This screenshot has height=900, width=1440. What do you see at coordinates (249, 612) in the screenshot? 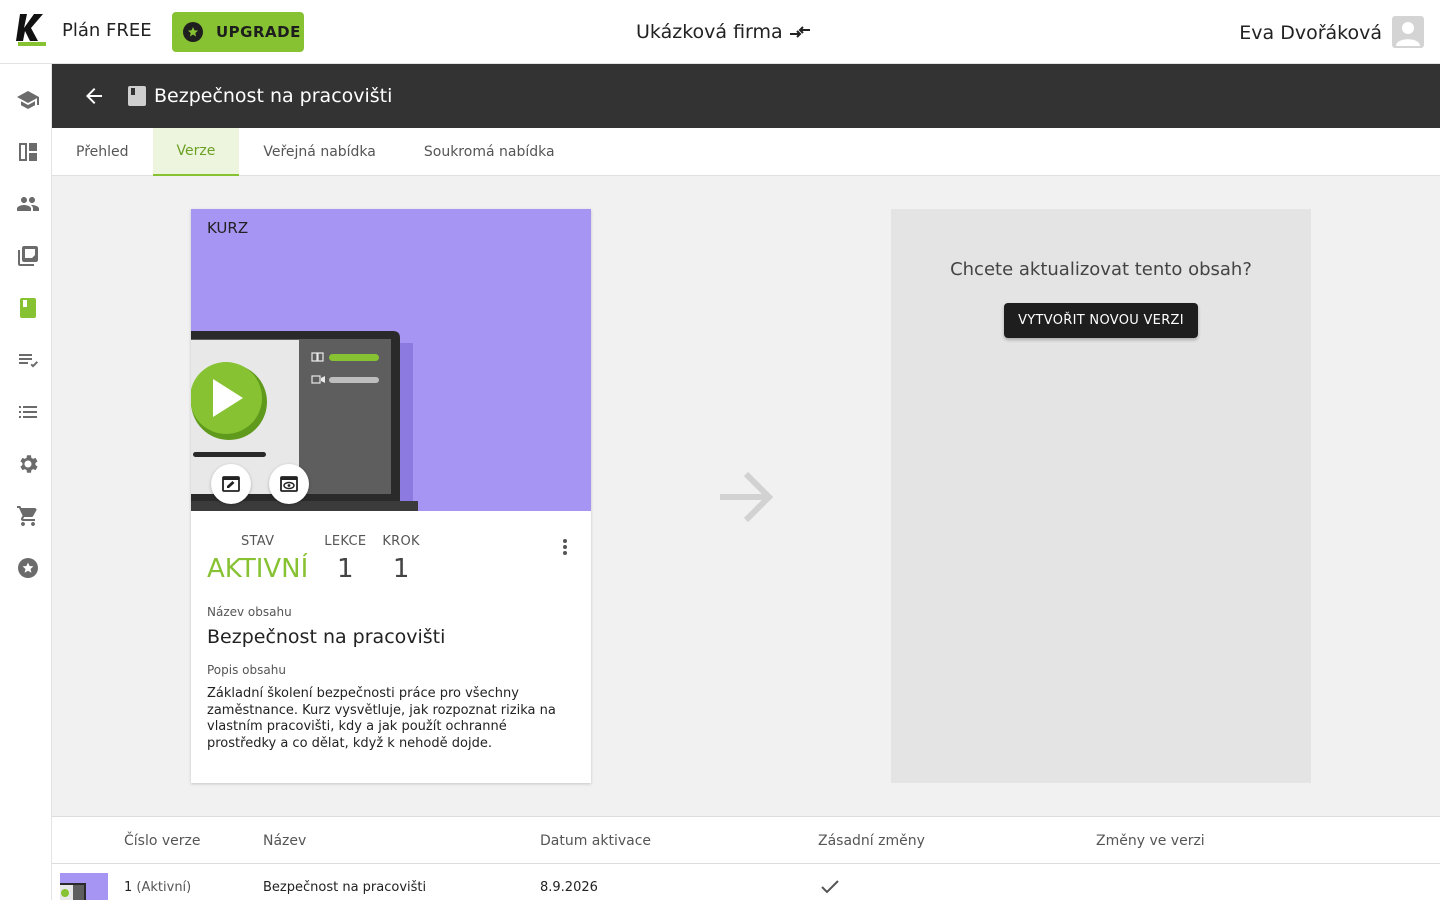
I see `content-name-label: Název obsahu` at bounding box center [249, 612].